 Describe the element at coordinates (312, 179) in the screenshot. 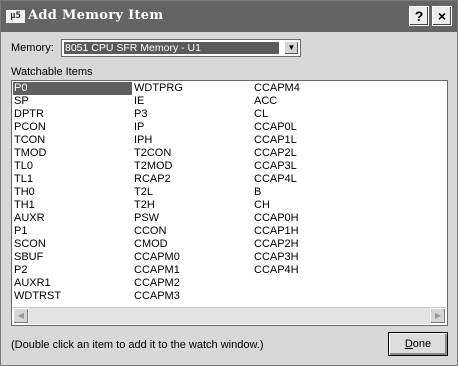

I see `list-item: CCAP4L` at that location.